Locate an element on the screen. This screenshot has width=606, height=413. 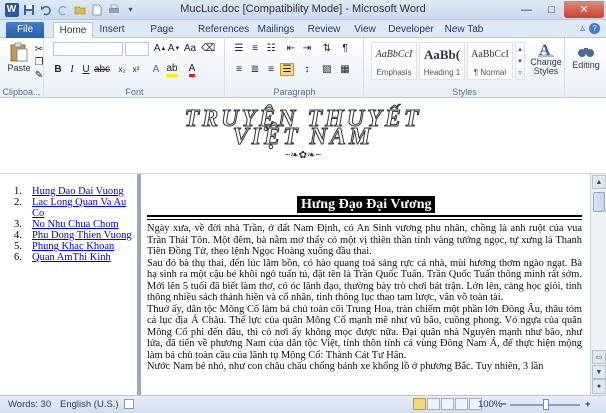
group-font: A ▲ A ▼ Aa ⌫ B I U abc x₂ x² A ab A Font is located at coordinates (135, 68).